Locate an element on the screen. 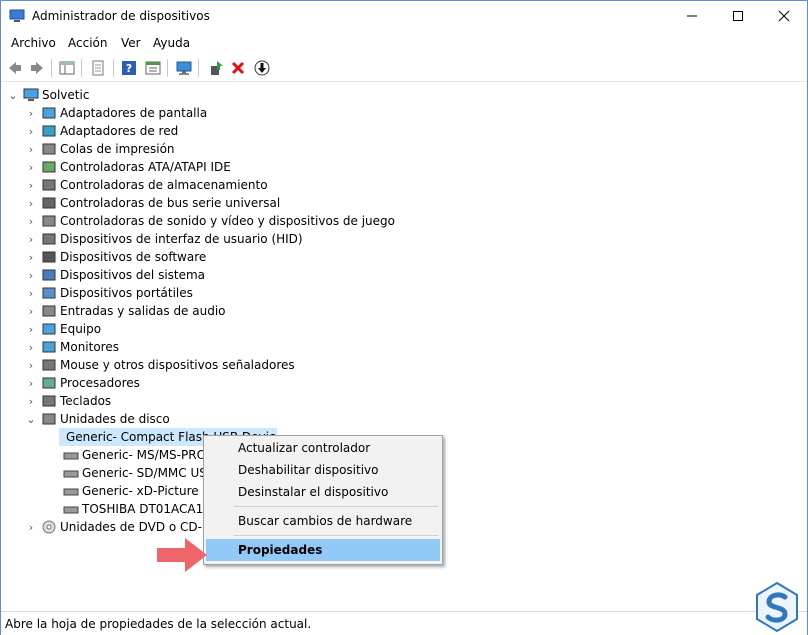 The width and height of the screenshot is (808, 635). tree-device-4: Generic- xD-Picture USB is located at coordinates (143, 491).